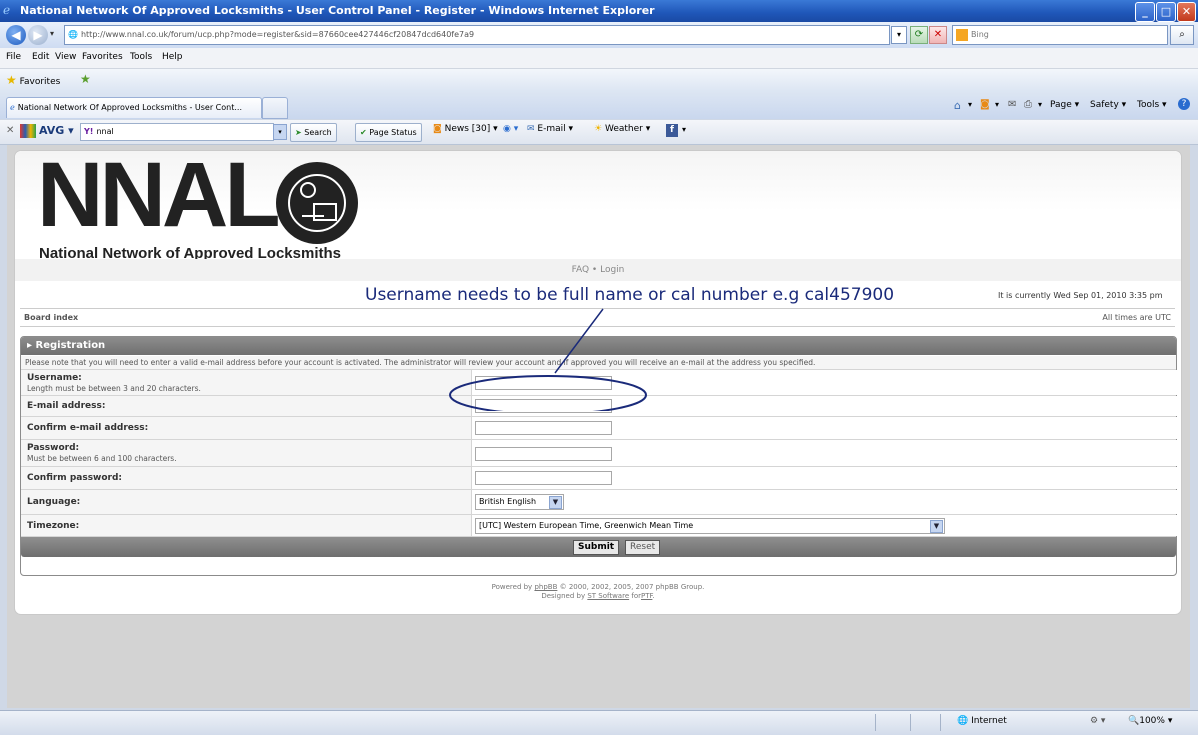 The width and height of the screenshot is (1198, 735). Describe the element at coordinates (38, 35) in the screenshot. I see `forward-button: ▶` at that location.